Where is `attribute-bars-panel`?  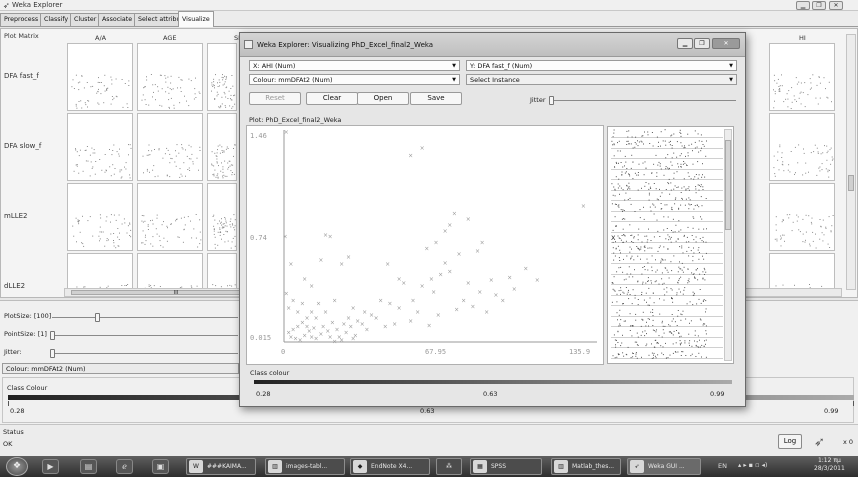 attribute-bars-panel is located at coordinates (670, 245).